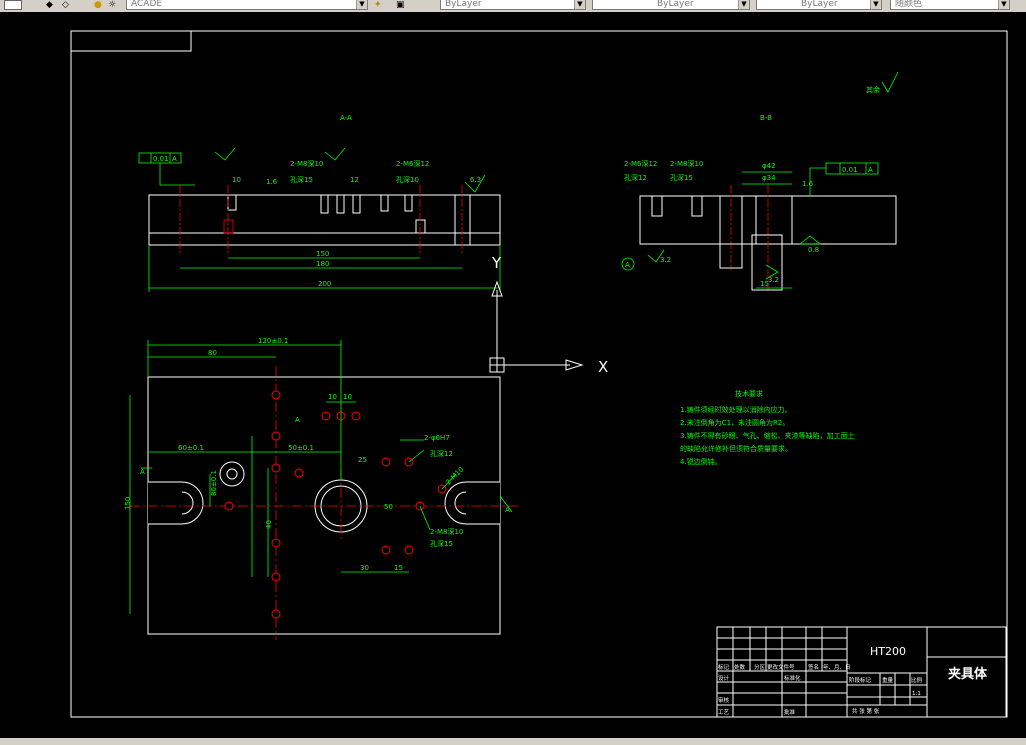  Describe the element at coordinates (112, 5) in the screenshot. I see `sun-icon: ☼` at that location.